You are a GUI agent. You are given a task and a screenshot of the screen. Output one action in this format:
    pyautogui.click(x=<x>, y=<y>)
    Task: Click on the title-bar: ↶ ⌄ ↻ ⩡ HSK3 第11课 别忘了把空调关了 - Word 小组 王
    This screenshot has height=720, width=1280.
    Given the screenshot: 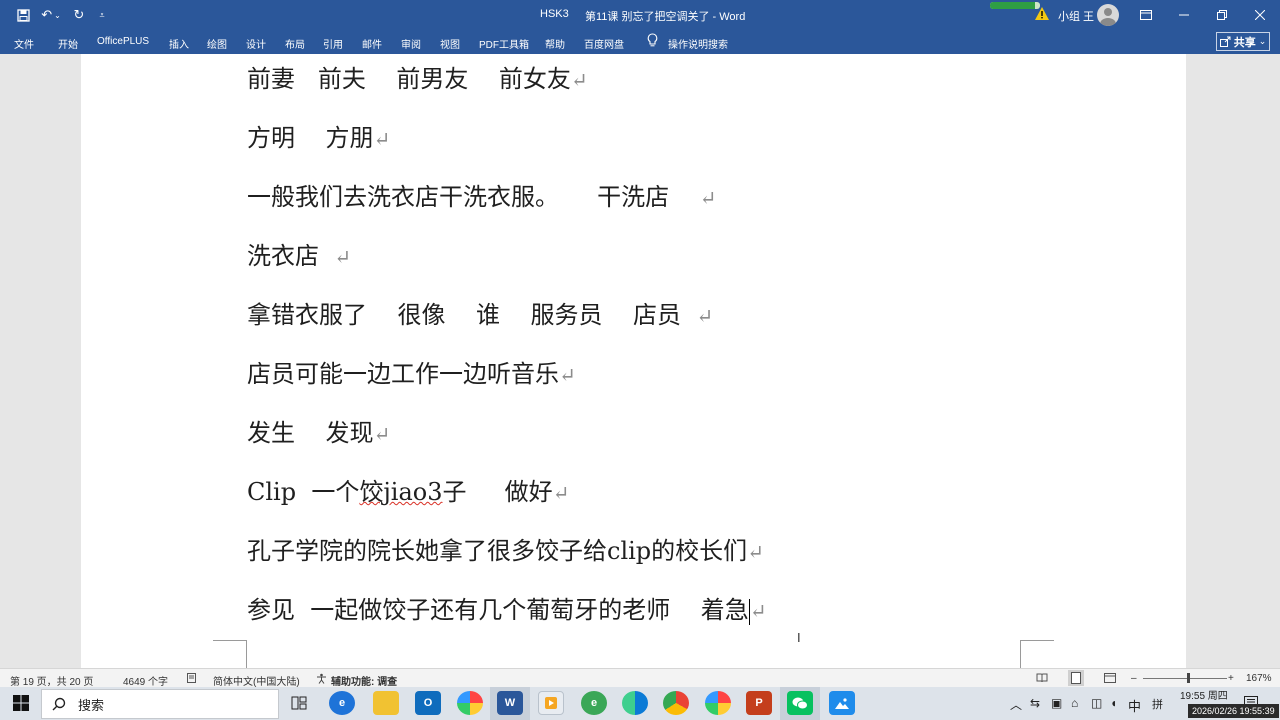 What is the action you would take?
    pyautogui.click(x=640, y=15)
    